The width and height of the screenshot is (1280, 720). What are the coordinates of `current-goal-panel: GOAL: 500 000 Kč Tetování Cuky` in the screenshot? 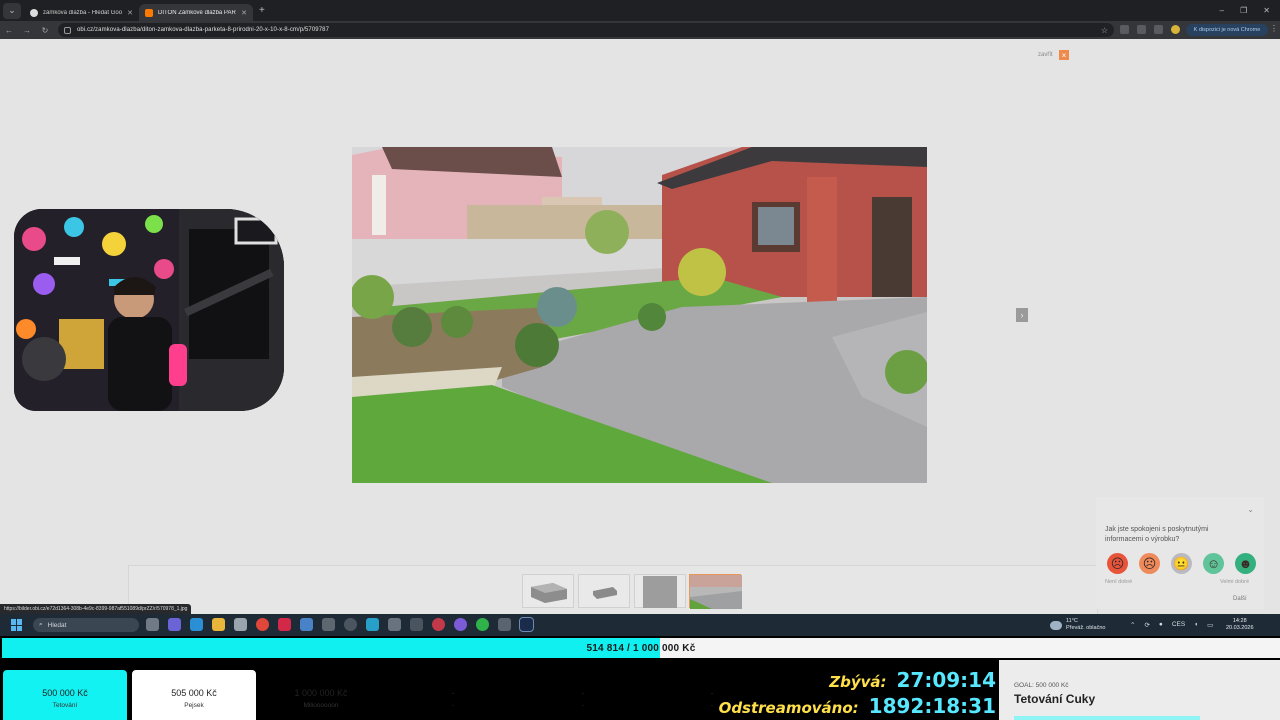 It's located at (1139, 690).